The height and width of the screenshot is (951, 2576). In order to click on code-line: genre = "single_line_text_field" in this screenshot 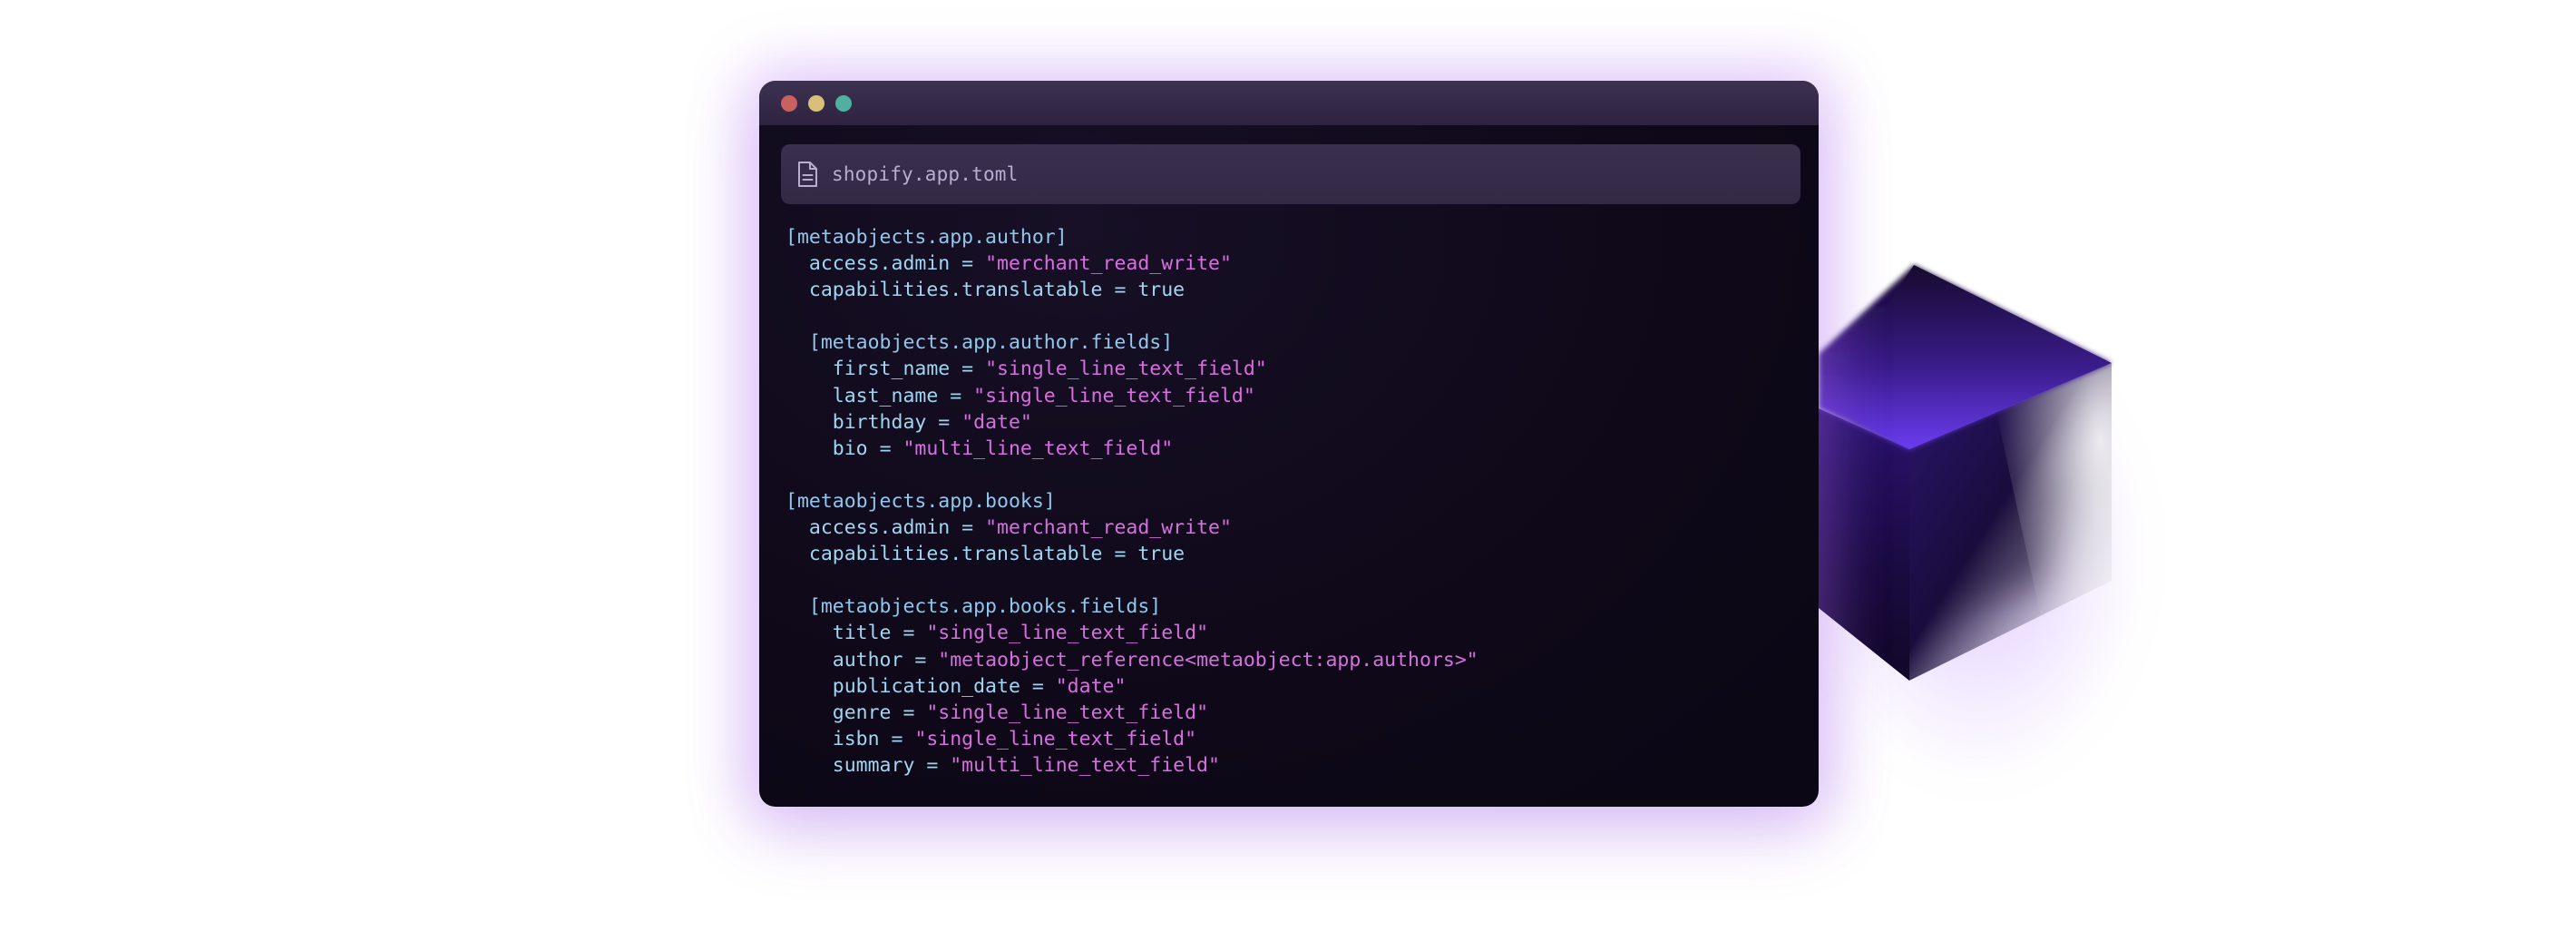, I will do `click(1131, 713)`.